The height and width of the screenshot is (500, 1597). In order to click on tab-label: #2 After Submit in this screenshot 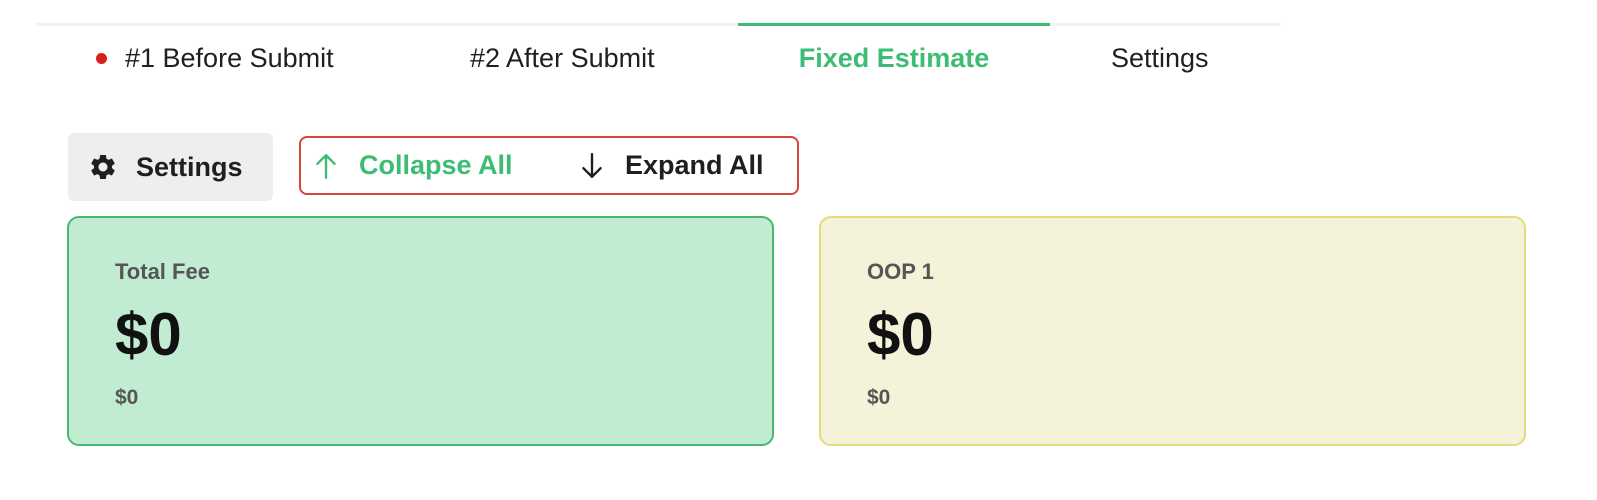, I will do `click(562, 57)`.